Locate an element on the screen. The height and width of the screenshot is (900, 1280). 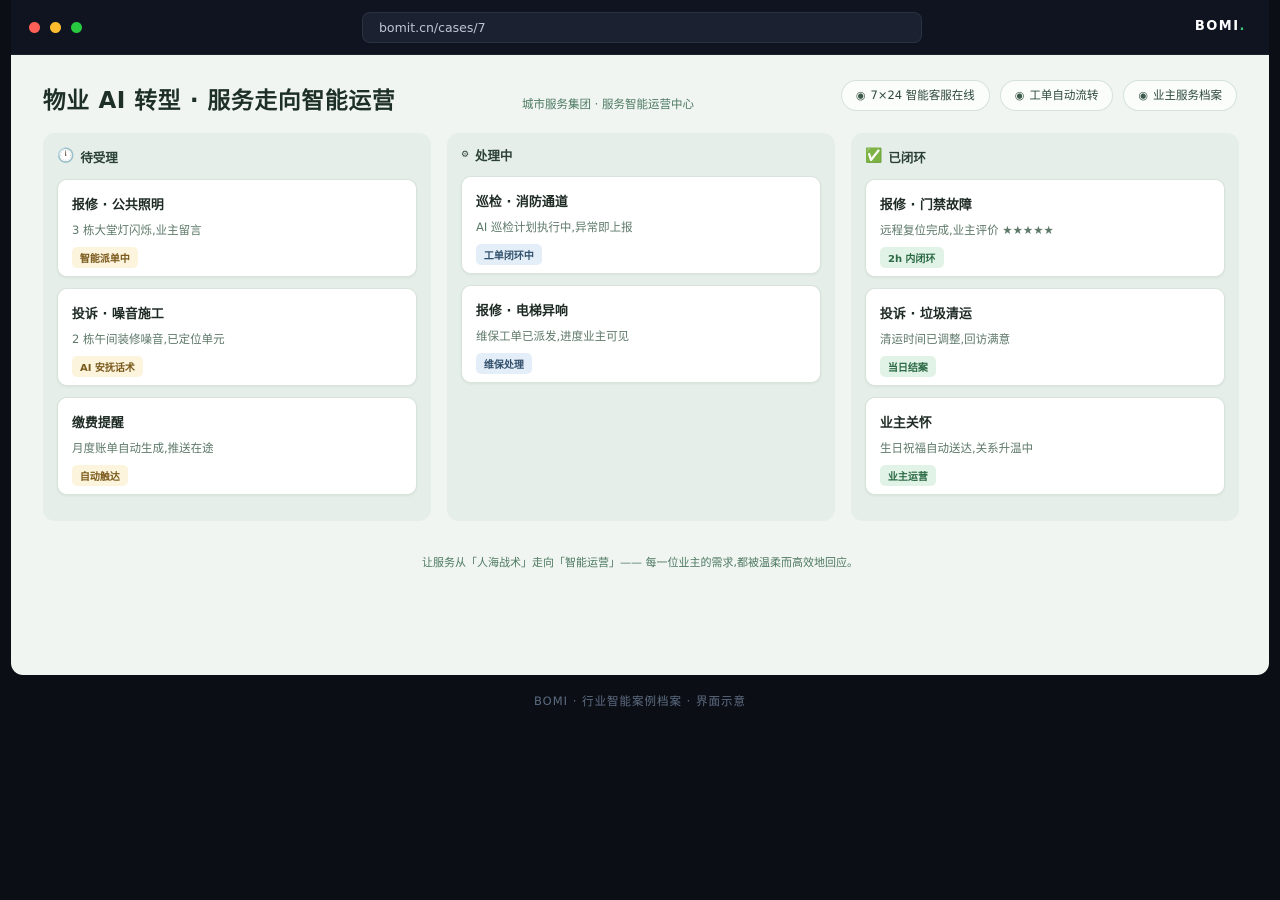
ticket-card: 报修 · 电梯异响 维保工单已派发,进度业主可见 维保处理 is located at coordinates (641, 334).